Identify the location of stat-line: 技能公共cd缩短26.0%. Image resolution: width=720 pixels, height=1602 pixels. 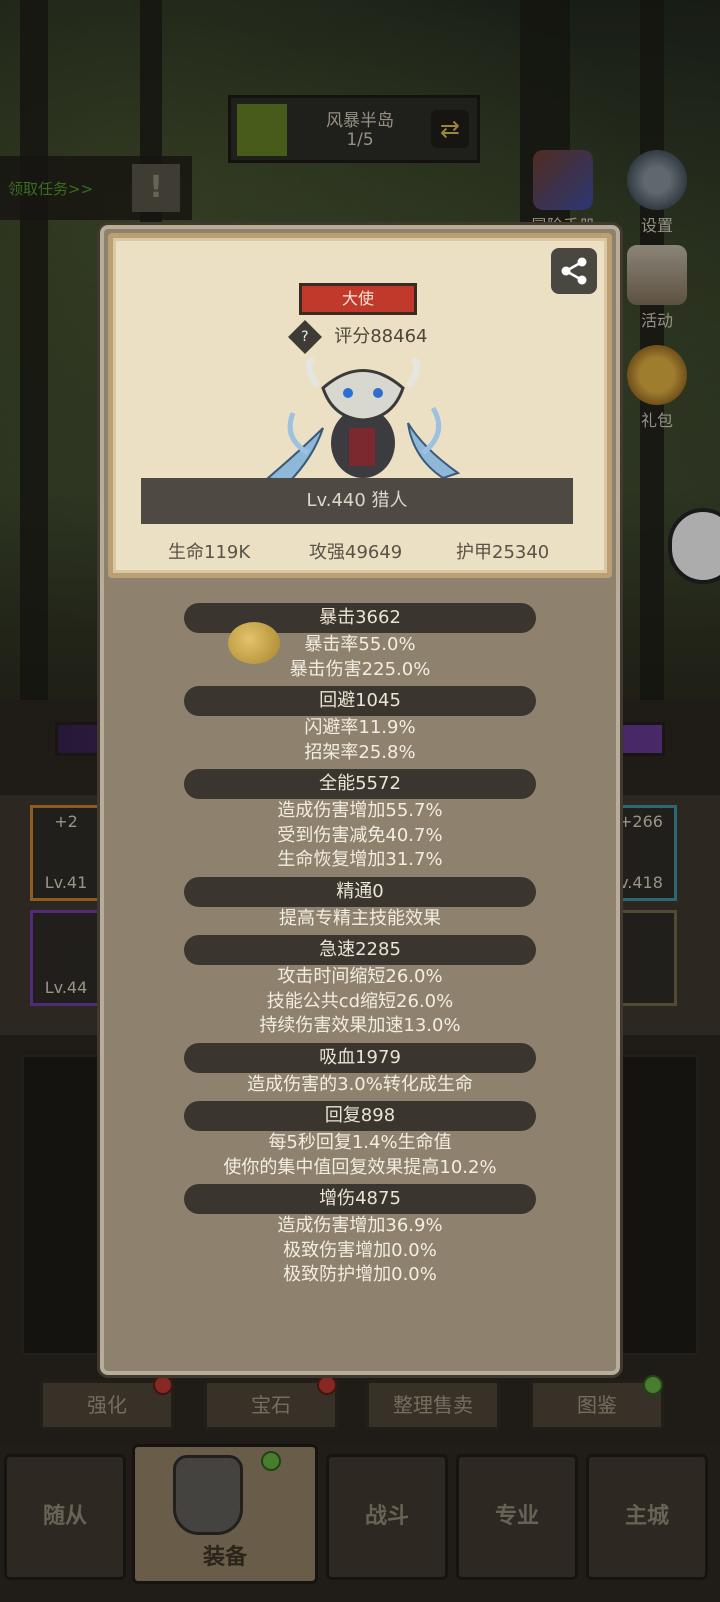
(360, 1001).